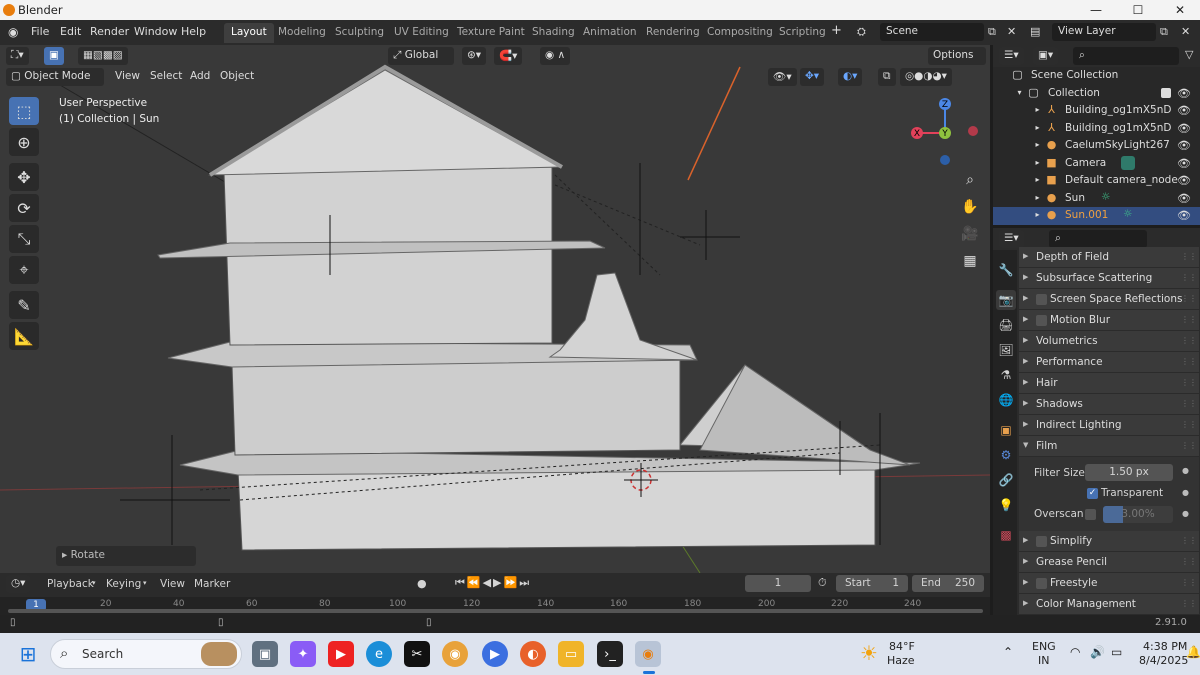  I want to click on tab-rendering: Rendering, so click(673, 33).